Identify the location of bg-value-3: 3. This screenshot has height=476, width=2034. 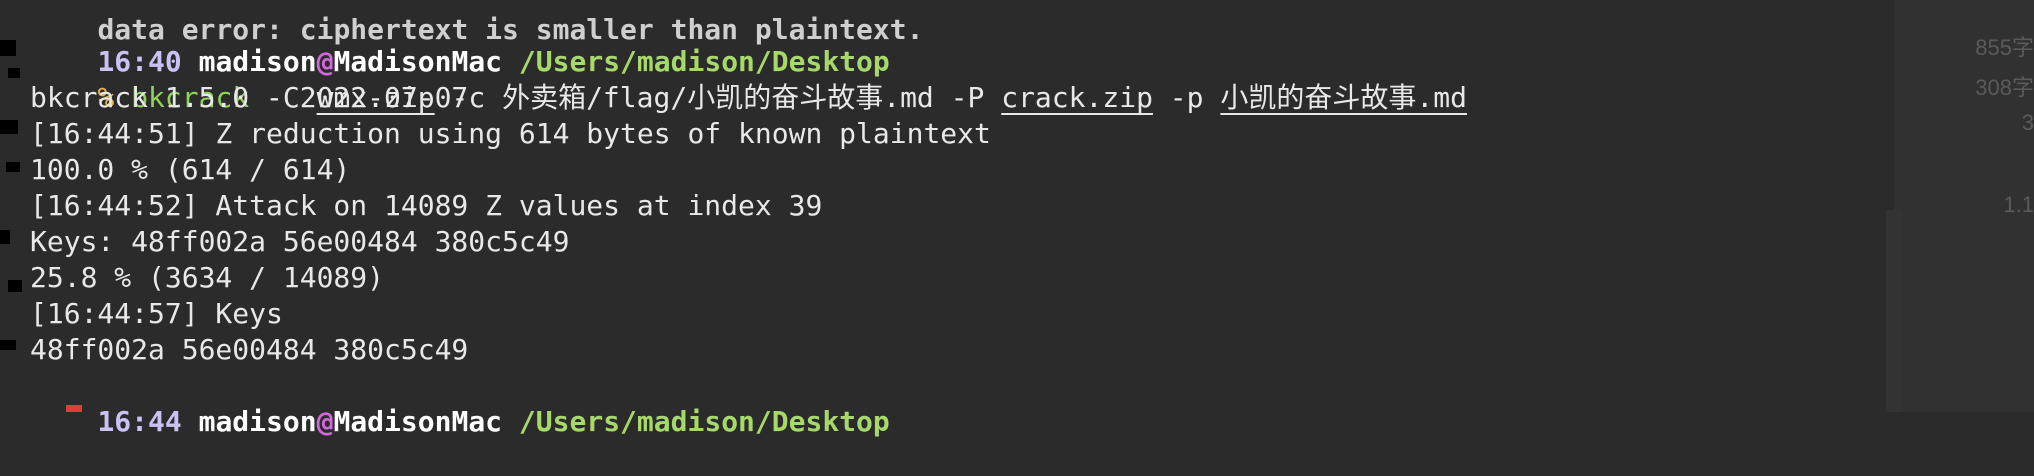
(2027, 122).